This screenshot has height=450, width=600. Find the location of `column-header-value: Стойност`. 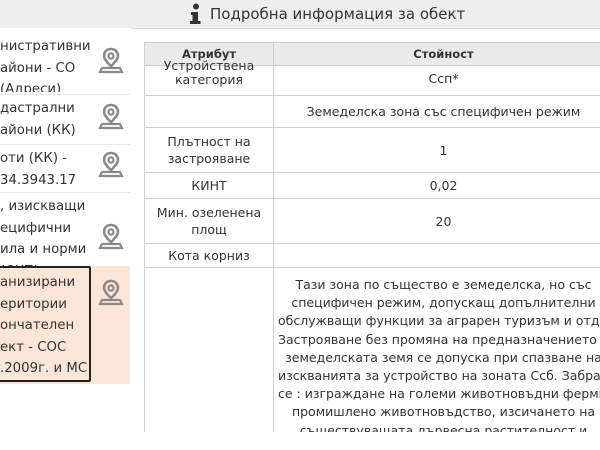

column-header-value: Стойност is located at coordinates (436, 54).